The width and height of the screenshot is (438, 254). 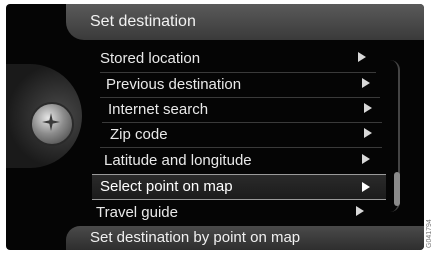 I want to click on menu-item-label: Select point on map, so click(x=166, y=186).